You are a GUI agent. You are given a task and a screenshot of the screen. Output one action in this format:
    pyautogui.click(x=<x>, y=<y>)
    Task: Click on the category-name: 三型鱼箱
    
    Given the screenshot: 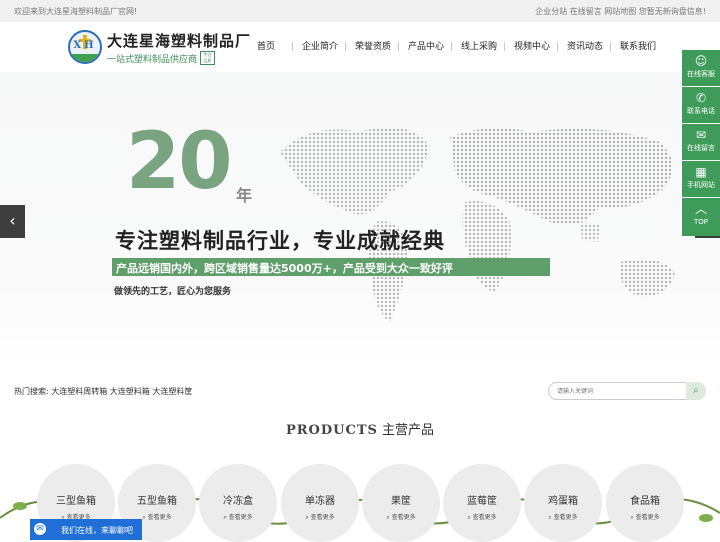 What is the action you would take?
    pyautogui.click(x=76, y=501)
    